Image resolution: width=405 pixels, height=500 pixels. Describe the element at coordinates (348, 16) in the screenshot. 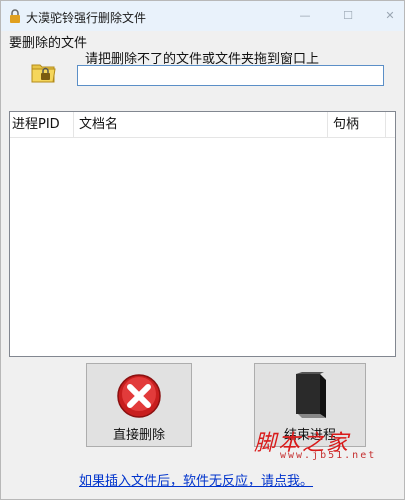

I see `maximize-button: ☐` at that location.